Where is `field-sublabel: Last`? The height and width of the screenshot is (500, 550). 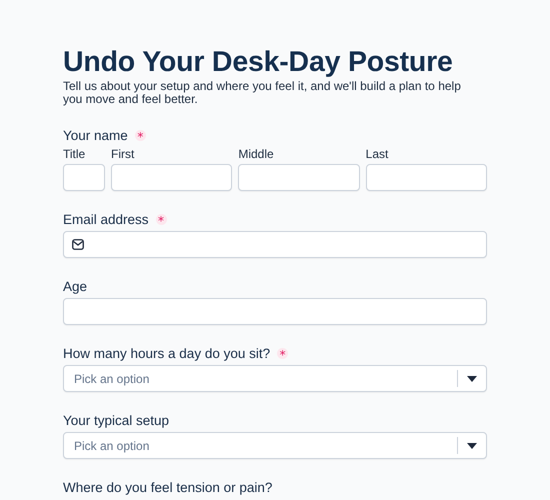 field-sublabel: Last is located at coordinates (378, 154).